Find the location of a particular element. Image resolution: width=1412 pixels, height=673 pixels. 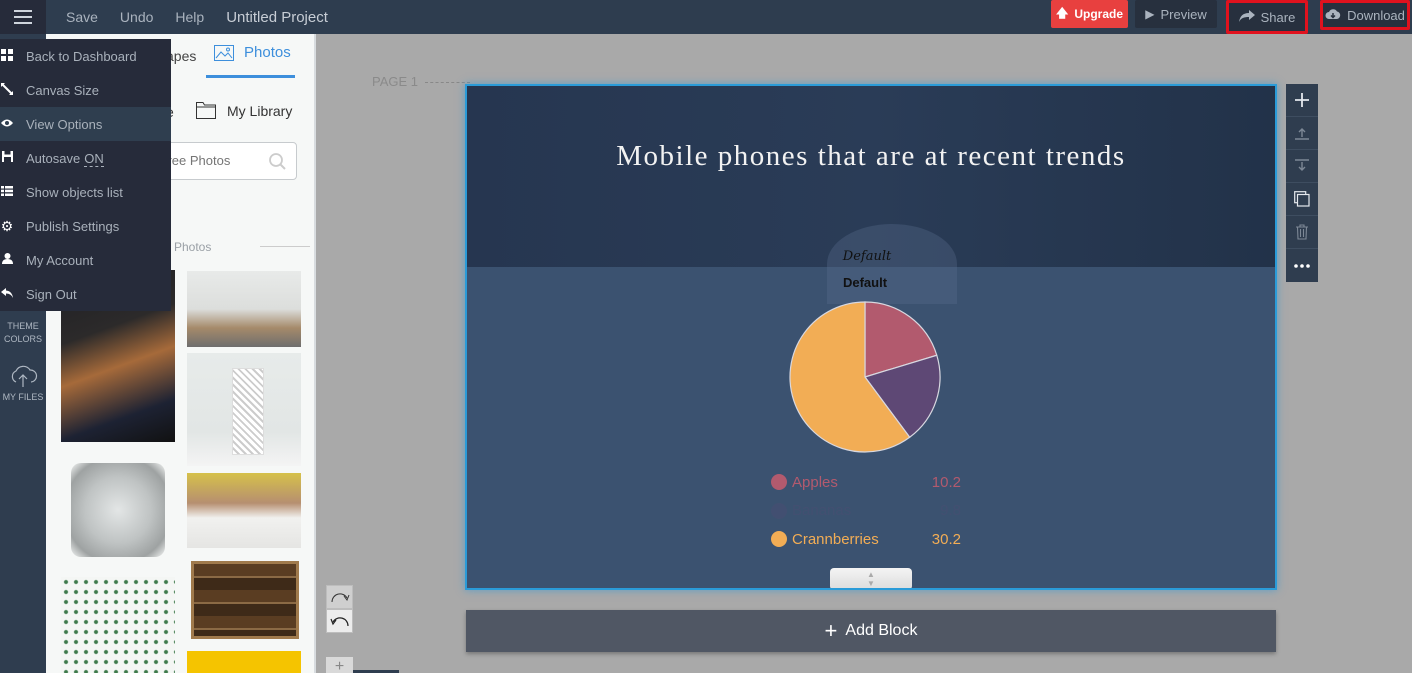

menu-item-show-objects-list: Show objects list is located at coordinates (85, 192).